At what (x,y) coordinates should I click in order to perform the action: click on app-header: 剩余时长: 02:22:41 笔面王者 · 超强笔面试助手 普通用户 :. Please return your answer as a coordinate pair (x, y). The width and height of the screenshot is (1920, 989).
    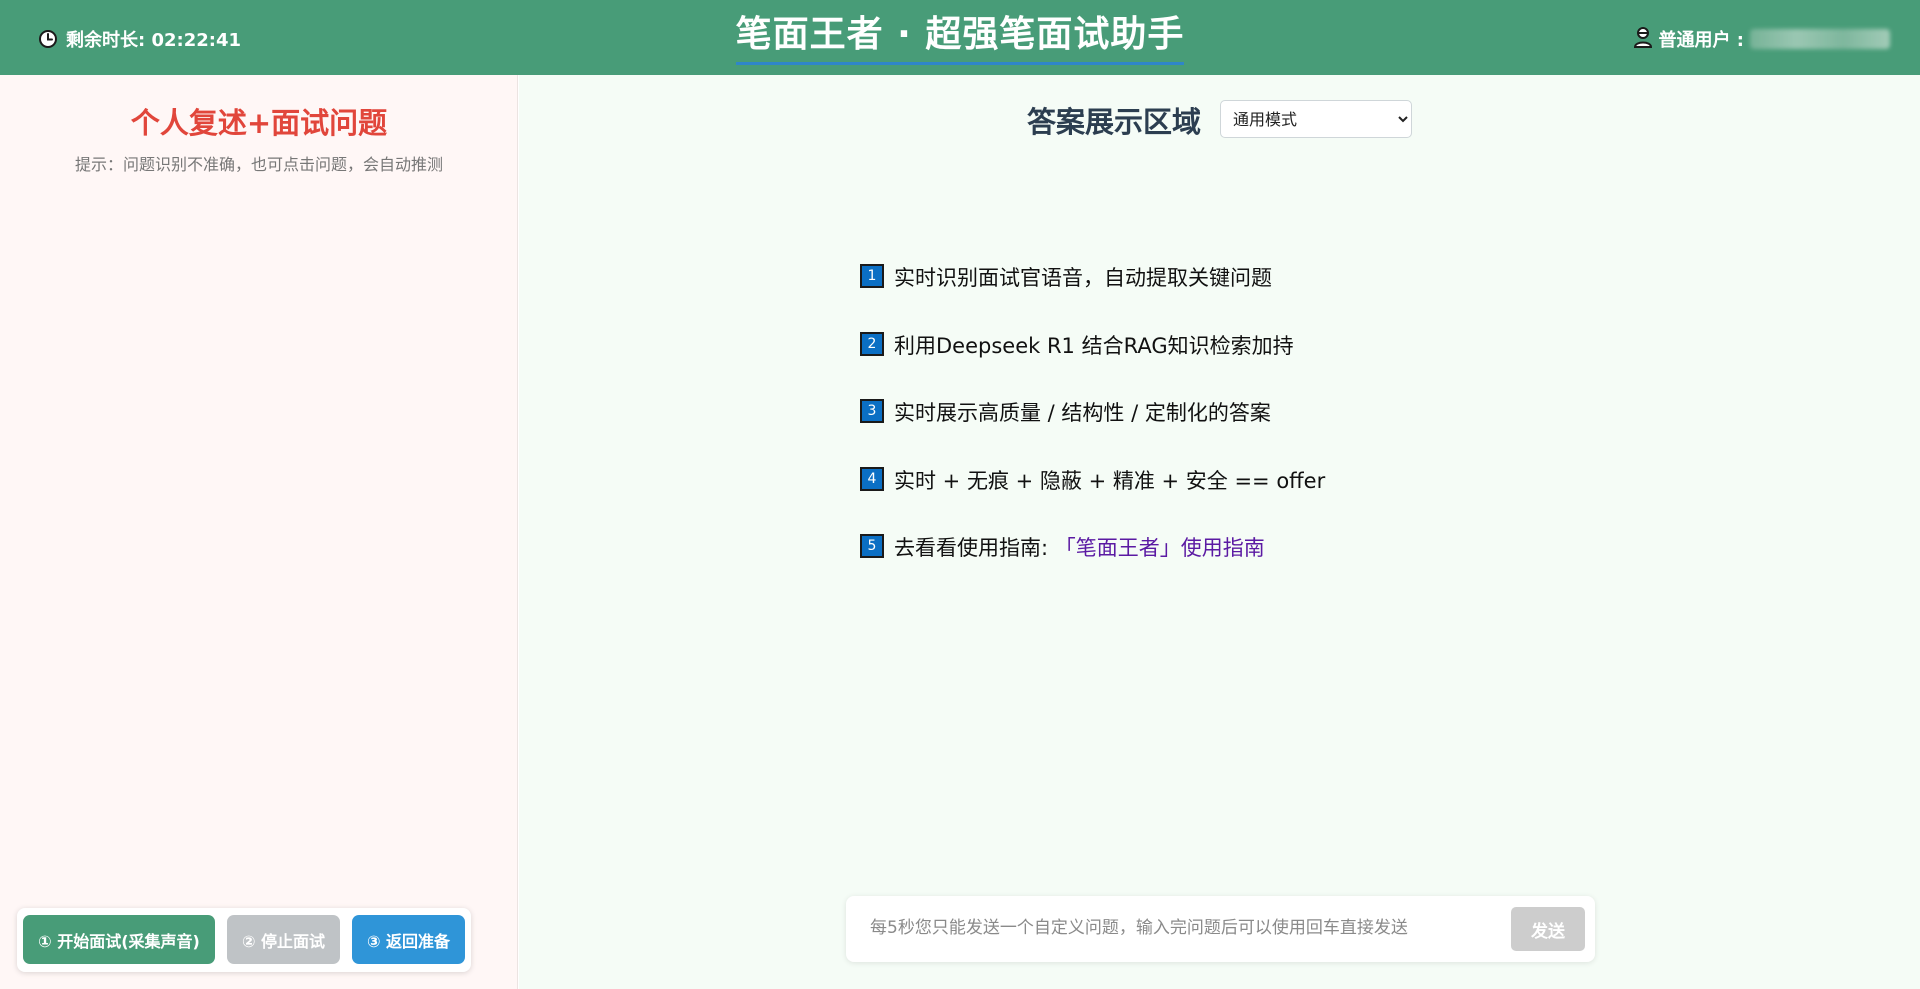
    Looking at the image, I should click on (960, 37).